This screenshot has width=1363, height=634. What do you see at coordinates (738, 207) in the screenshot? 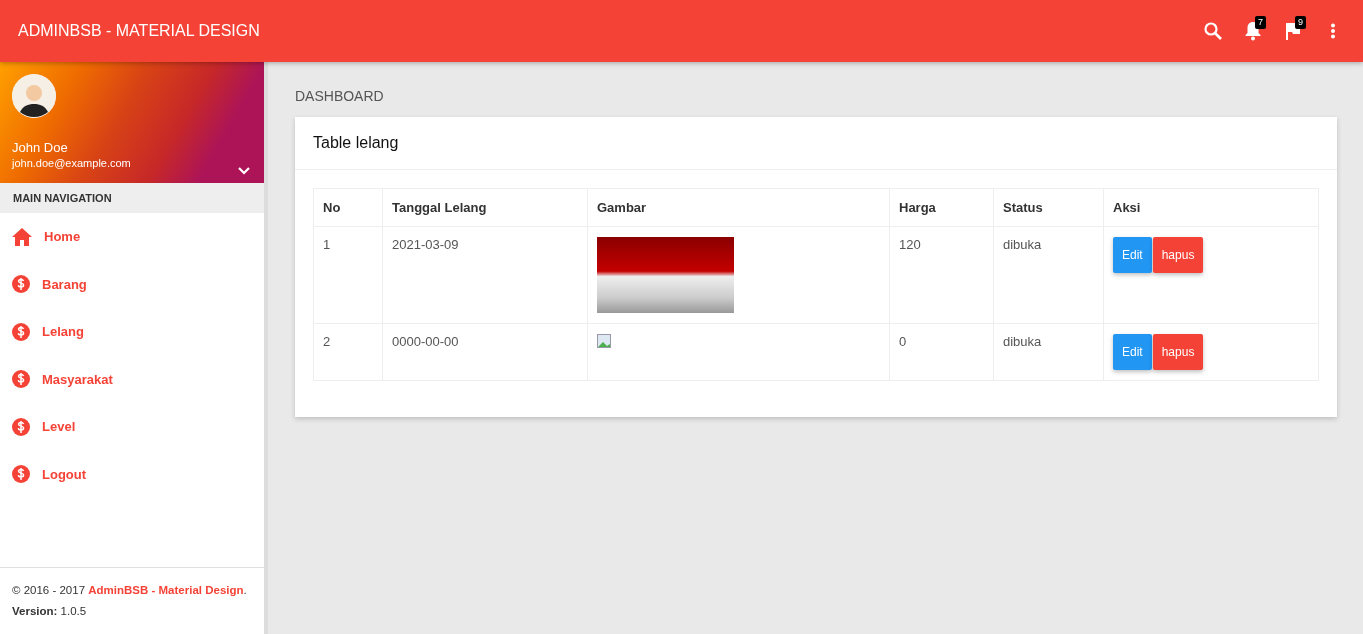
I see `column-header: Gambar` at bounding box center [738, 207].